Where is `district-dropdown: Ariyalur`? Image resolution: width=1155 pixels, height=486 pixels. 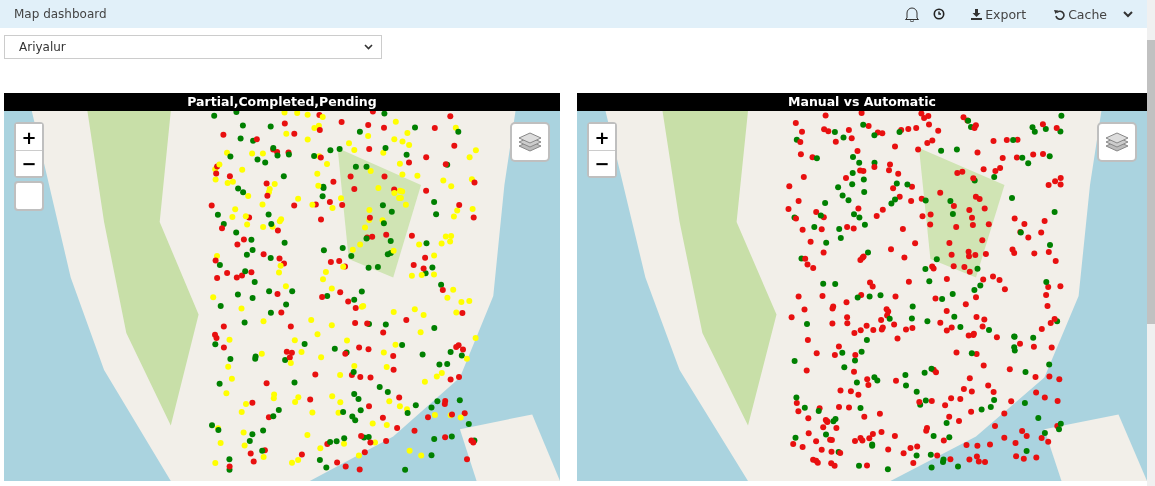
district-dropdown: Ariyalur is located at coordinates (193, 47).